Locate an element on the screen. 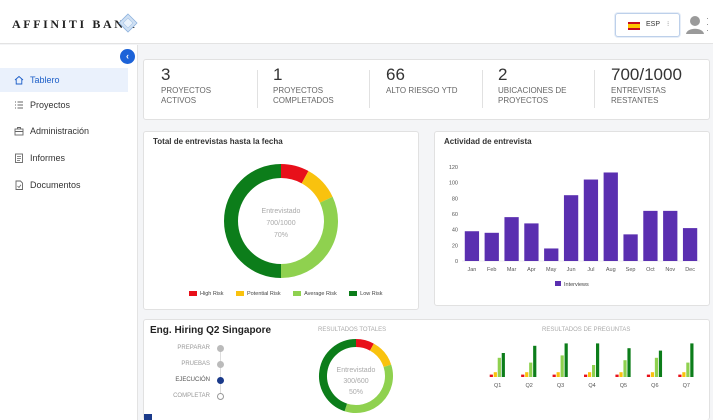 Image resolution: width=713 pixels, height=420 pixels. step-dot-pending is located at coordinates (220, 396).